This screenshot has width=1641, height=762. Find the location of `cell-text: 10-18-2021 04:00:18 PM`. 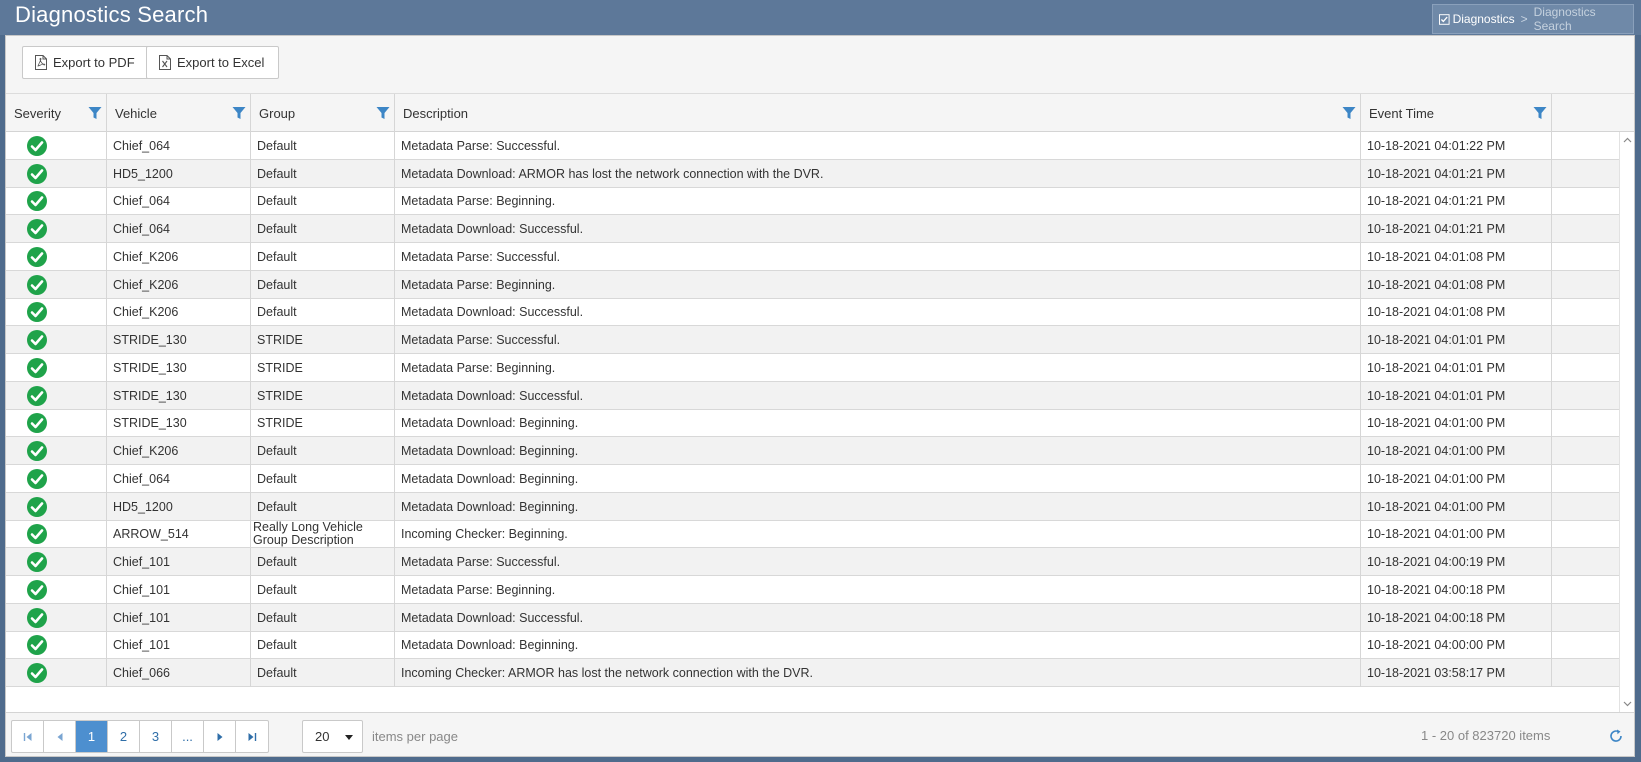

cell-text: 10-18-2021 04:00:18 PM is located at coordinates (1436, 589).